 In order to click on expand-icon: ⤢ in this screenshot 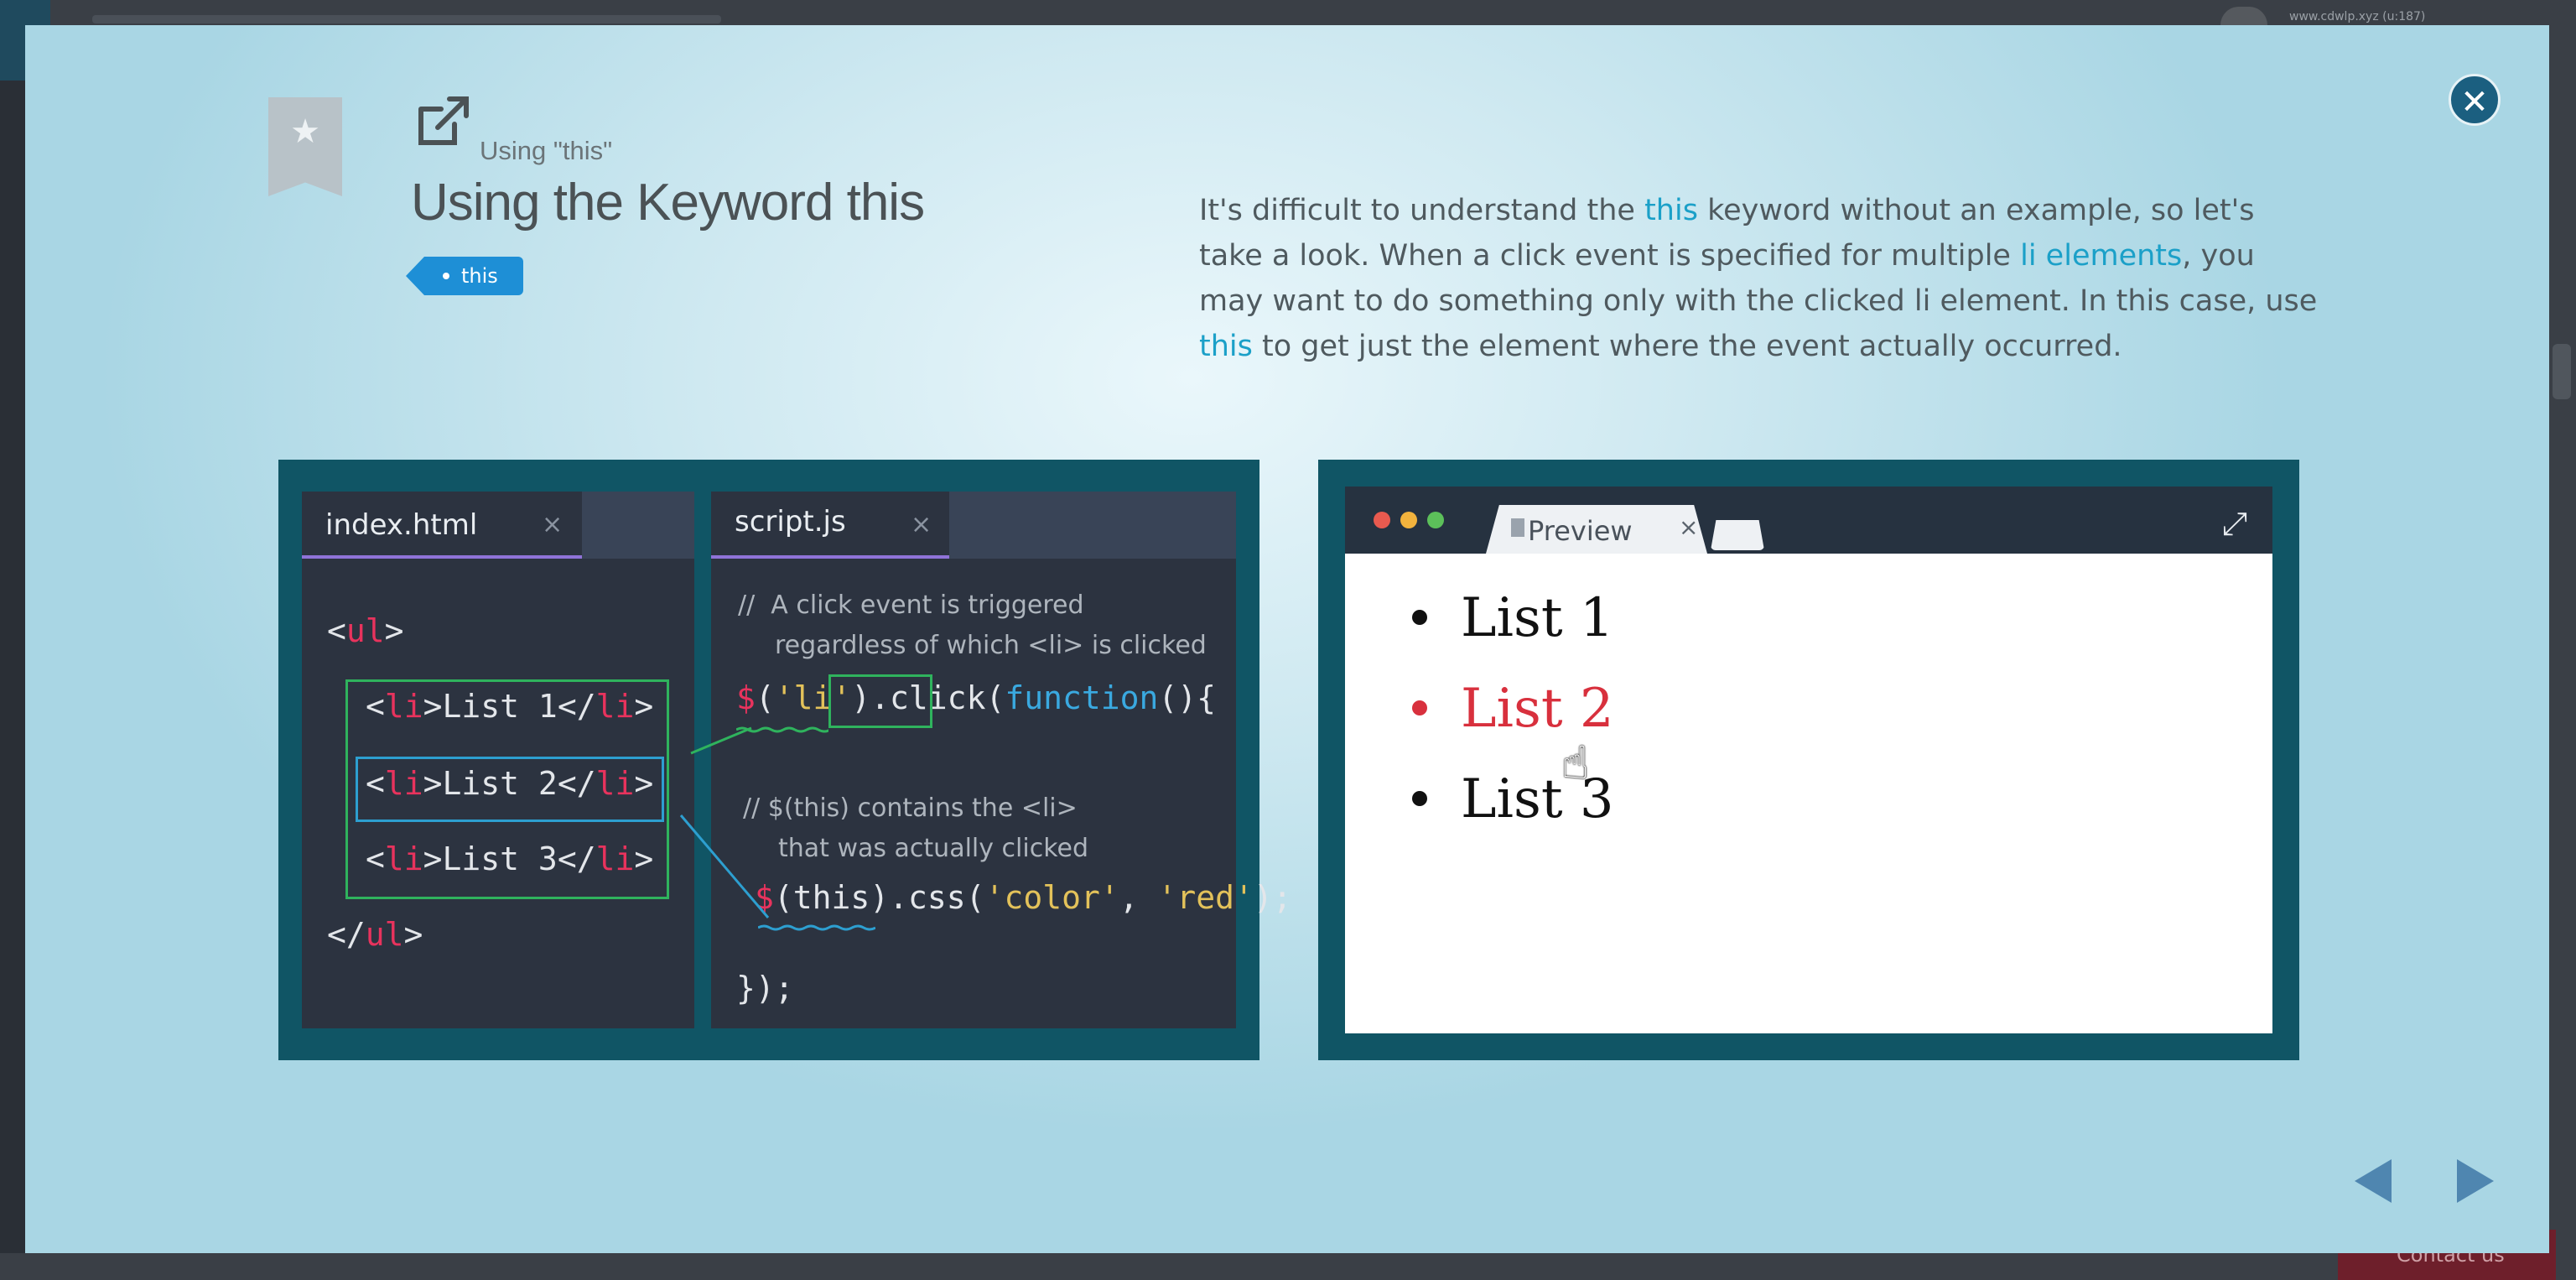, I will do `click(2234, 524)`.